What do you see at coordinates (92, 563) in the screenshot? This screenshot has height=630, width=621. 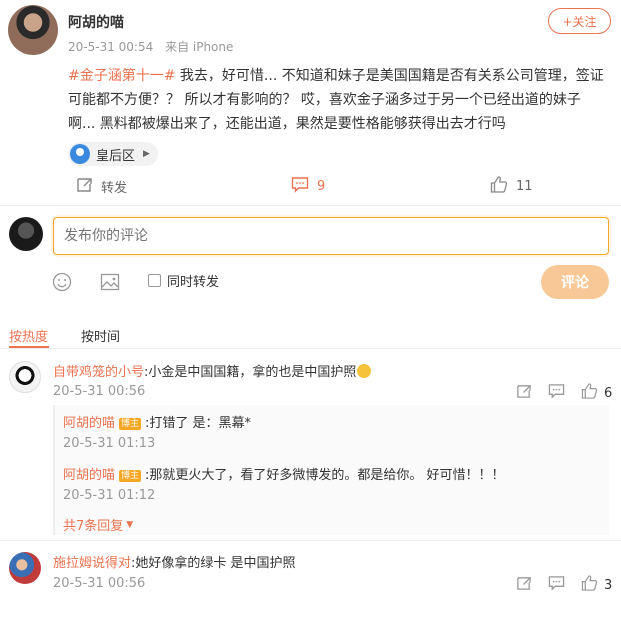 I see `comment-author-name: 施拉姆说得对` at bounding box center [92, 563].